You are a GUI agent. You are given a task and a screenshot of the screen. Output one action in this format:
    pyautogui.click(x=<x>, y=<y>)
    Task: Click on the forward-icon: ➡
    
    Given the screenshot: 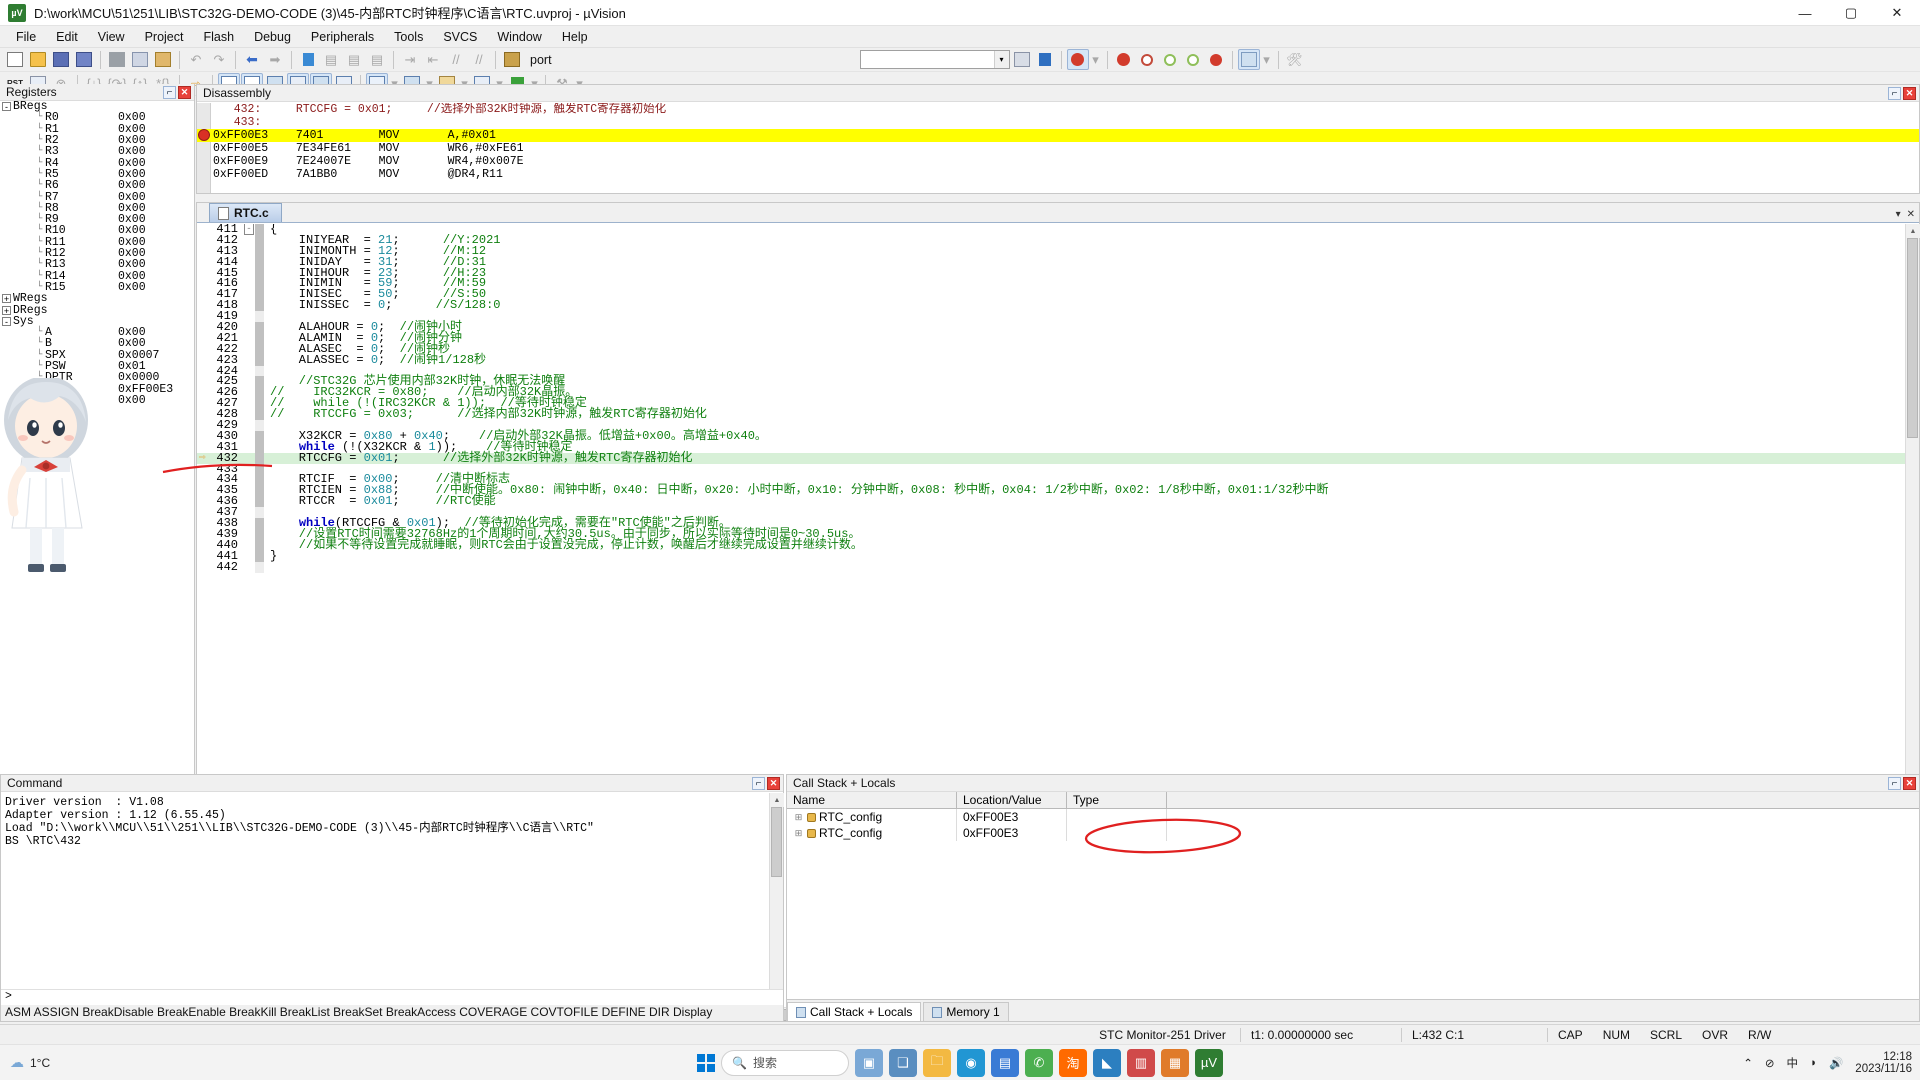 What is the action you would take?
    pyautogui.click(x=275, y=59)
    